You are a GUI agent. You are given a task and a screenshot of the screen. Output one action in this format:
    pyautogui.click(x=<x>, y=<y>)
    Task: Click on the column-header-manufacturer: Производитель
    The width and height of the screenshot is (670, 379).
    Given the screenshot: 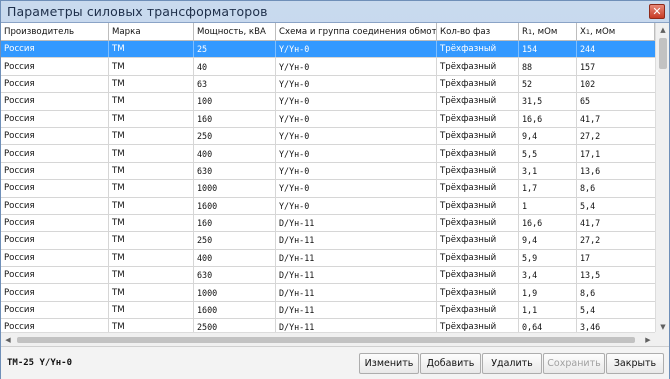 What is the action you would take?
    pyautogui.click(x=55, y=31)
    